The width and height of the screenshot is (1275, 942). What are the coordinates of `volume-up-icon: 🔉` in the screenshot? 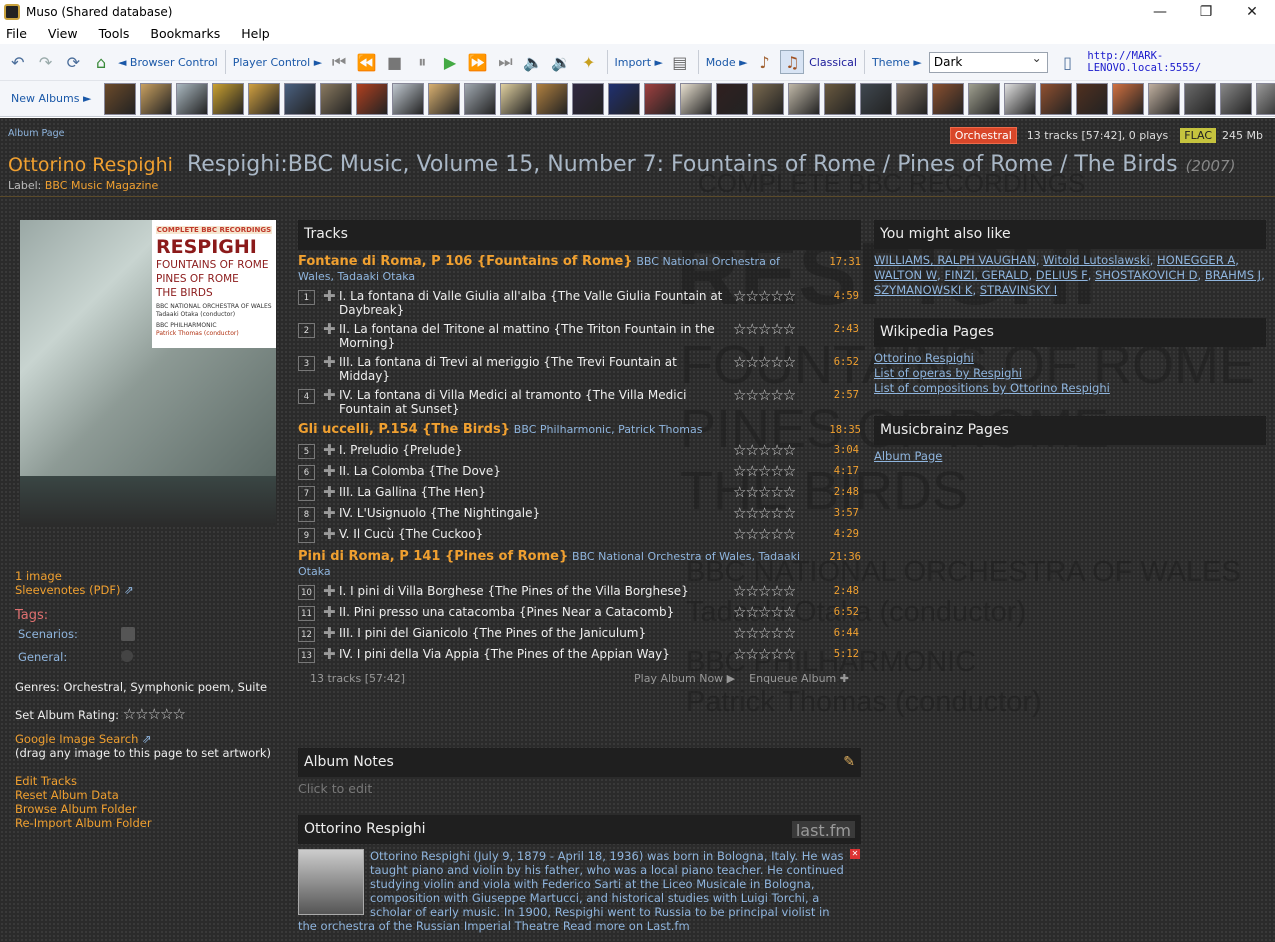 It's located at (561, 62).